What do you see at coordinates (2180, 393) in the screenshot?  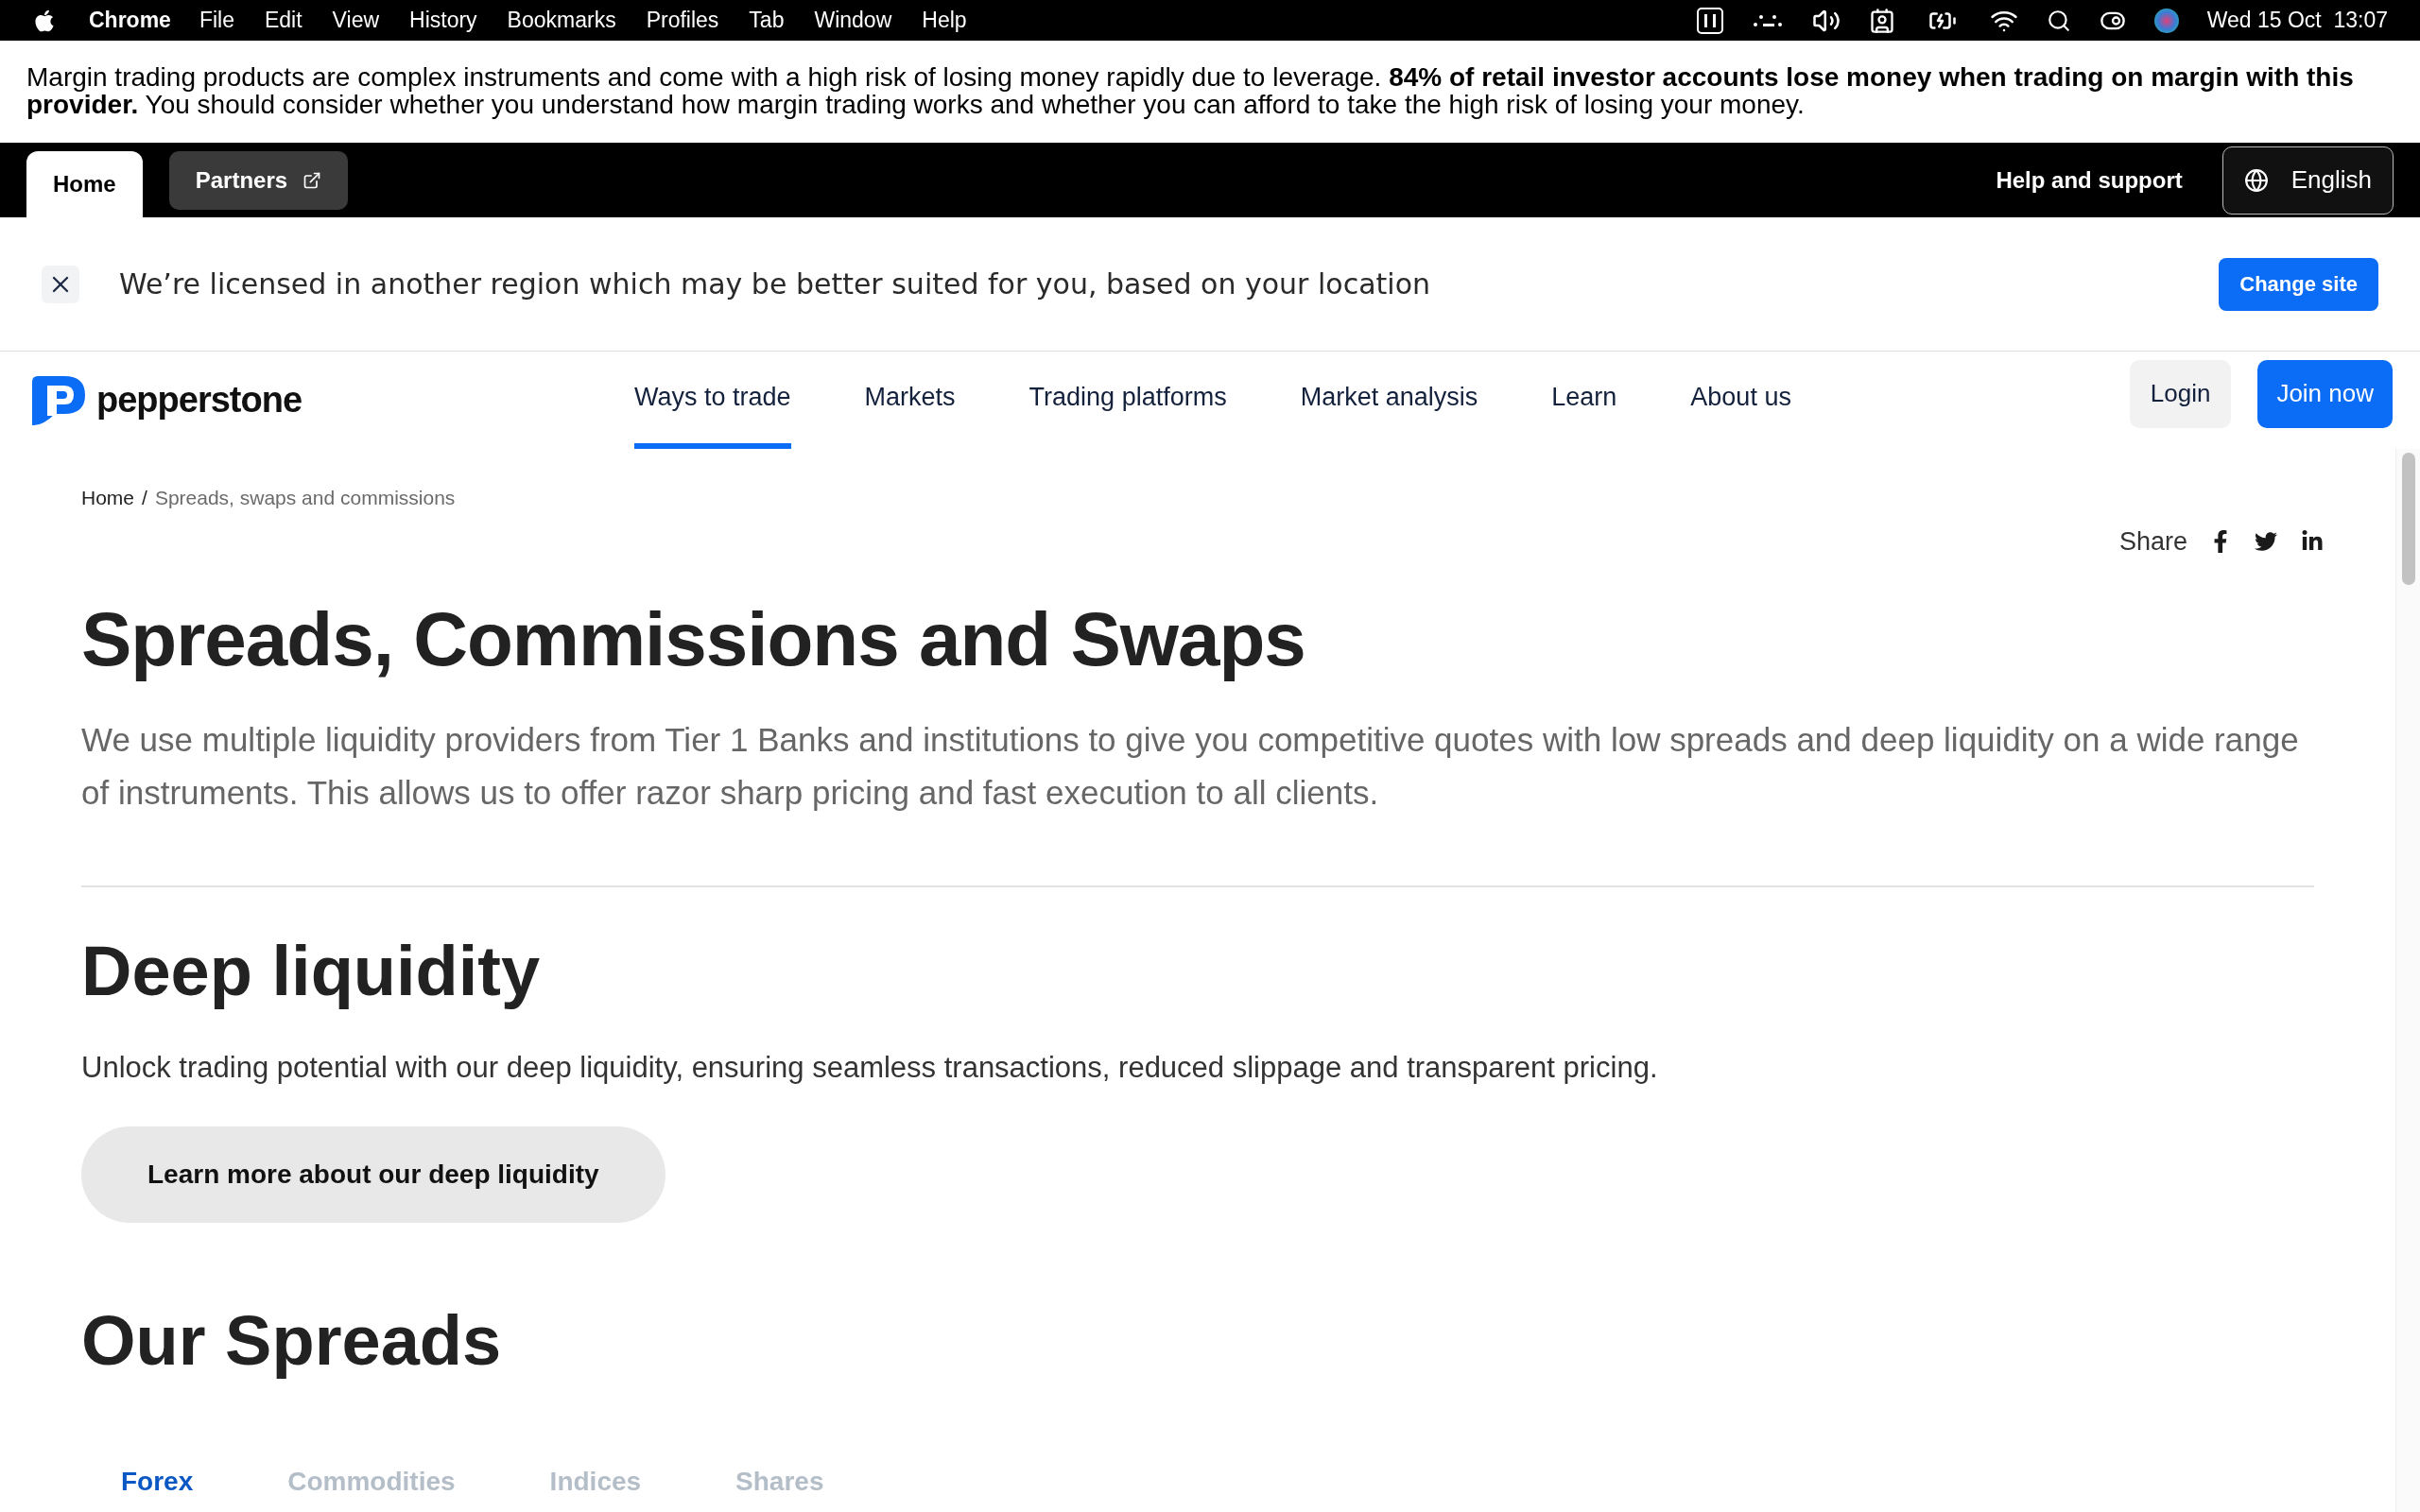 I see `login-button: Login` at bounding box center [2180, 393].